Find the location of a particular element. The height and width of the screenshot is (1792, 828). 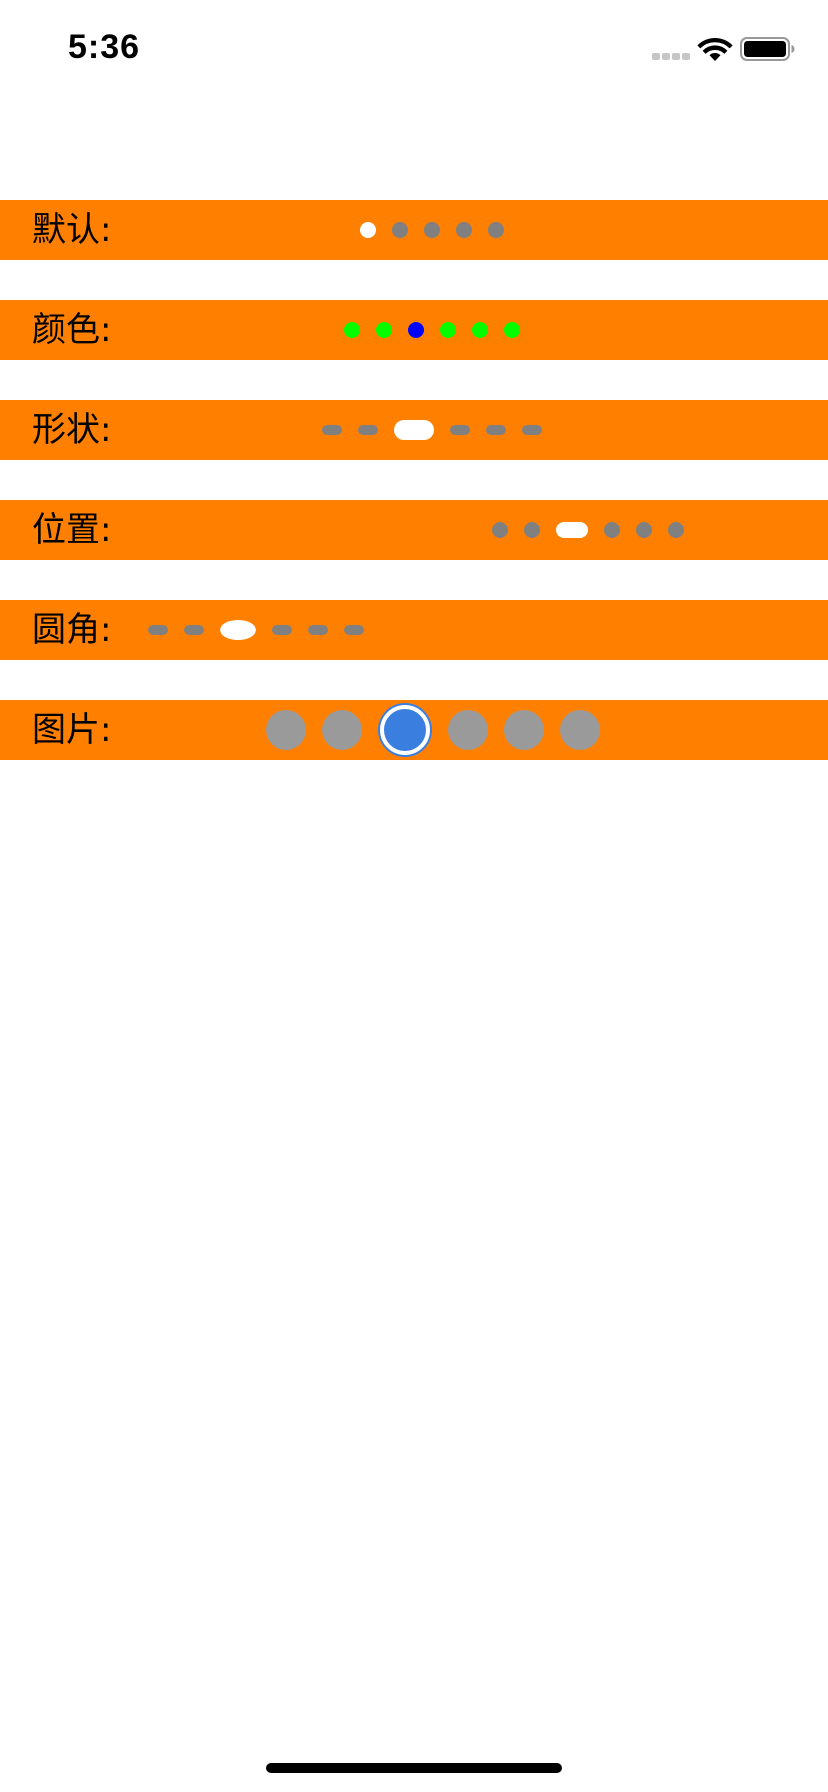

page-control-default is located at coordinates (440, 230).